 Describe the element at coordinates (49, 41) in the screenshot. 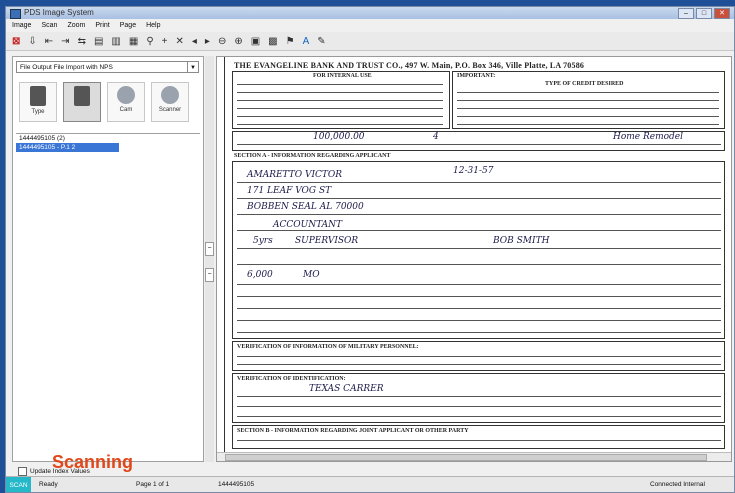

I see `prev-icon: ⇤` at that location.